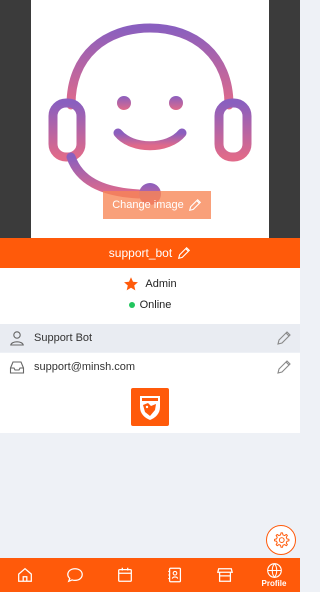 This screenshot has height=592, width=320. I want to click on status-row: Online, so click(150, 305).